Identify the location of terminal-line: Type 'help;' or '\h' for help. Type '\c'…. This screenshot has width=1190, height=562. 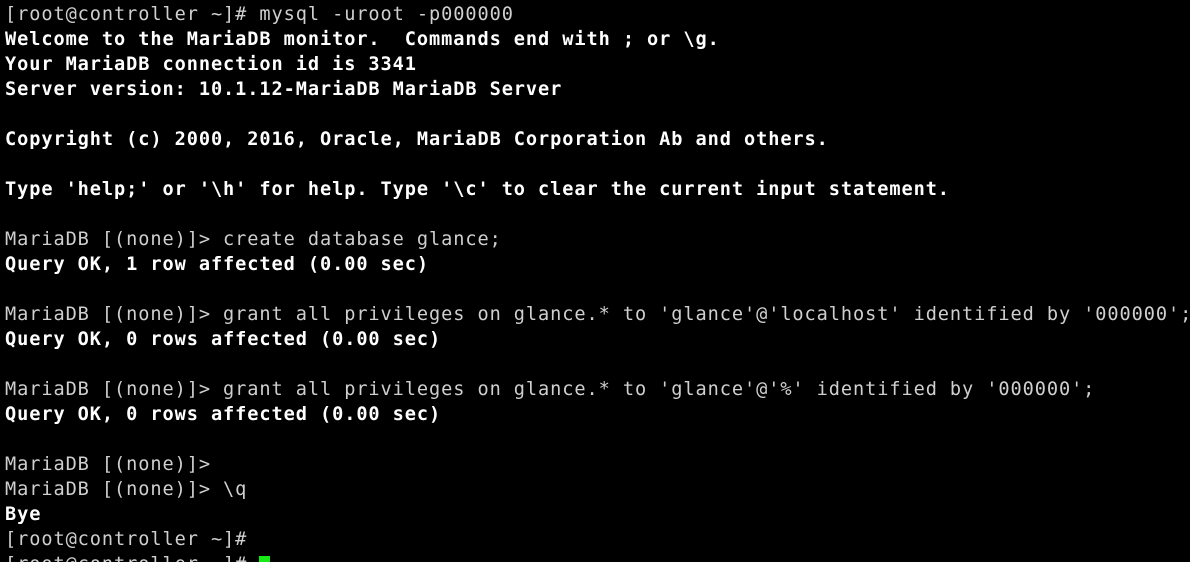
(477, 189).